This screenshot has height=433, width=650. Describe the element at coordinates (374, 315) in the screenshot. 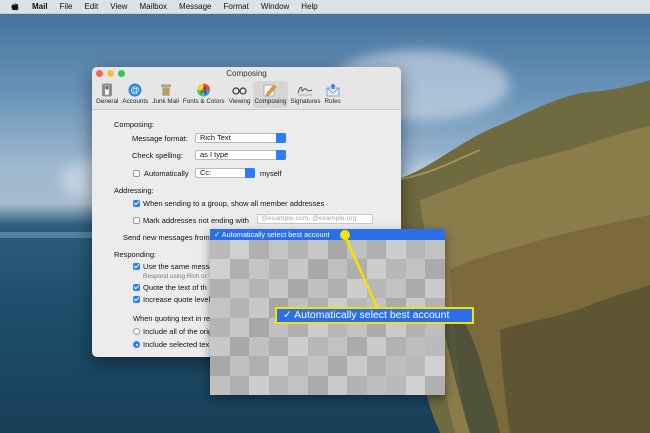

I see `callout-highlight: ✓ Automatically select best account` at that location.